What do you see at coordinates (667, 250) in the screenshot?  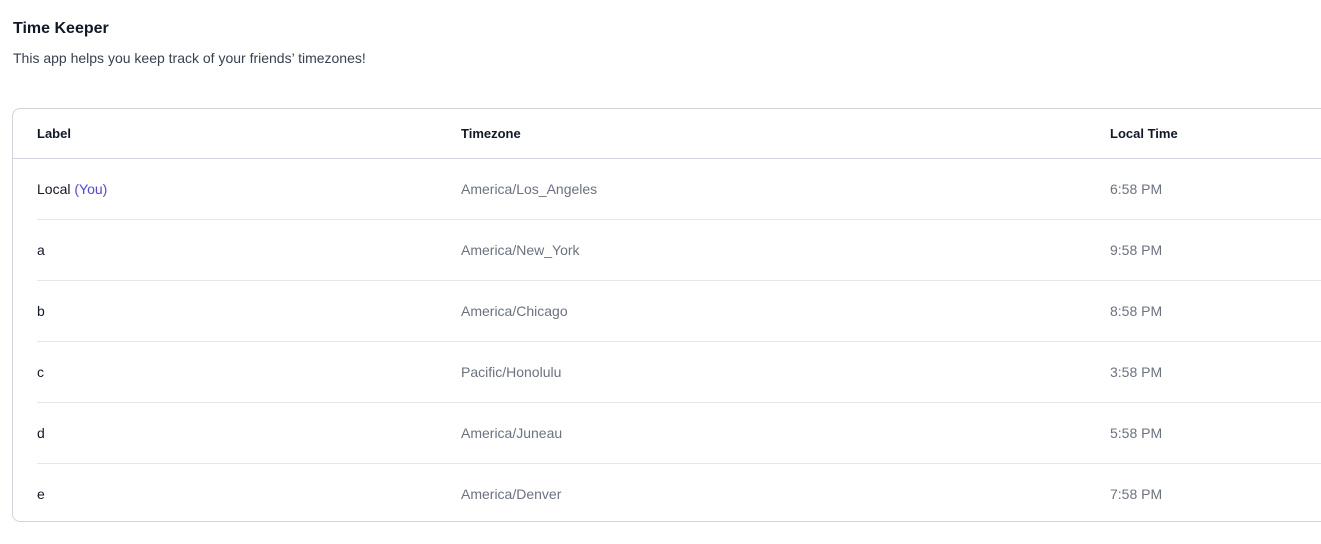 I see `table-row: a America/New_York 9:58 PM` at bounding box center [667, 250].